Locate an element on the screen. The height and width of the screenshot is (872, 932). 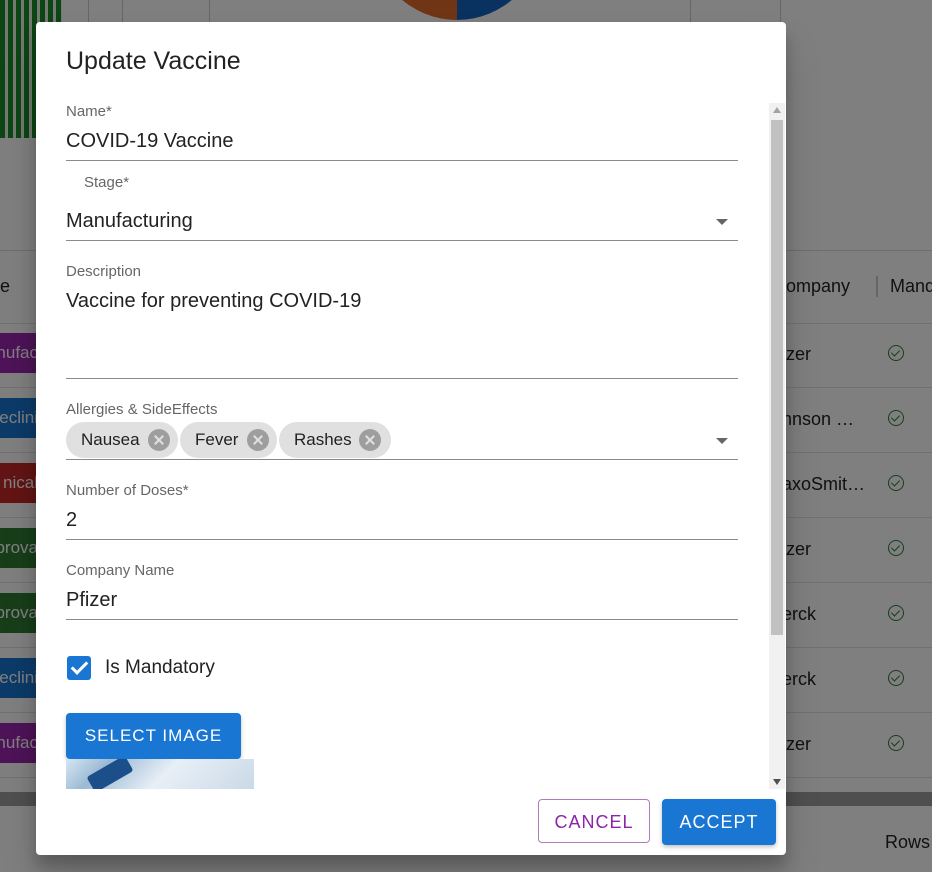
allergies-label: Allergies & SideEffects is located at coordinates (142, 409).